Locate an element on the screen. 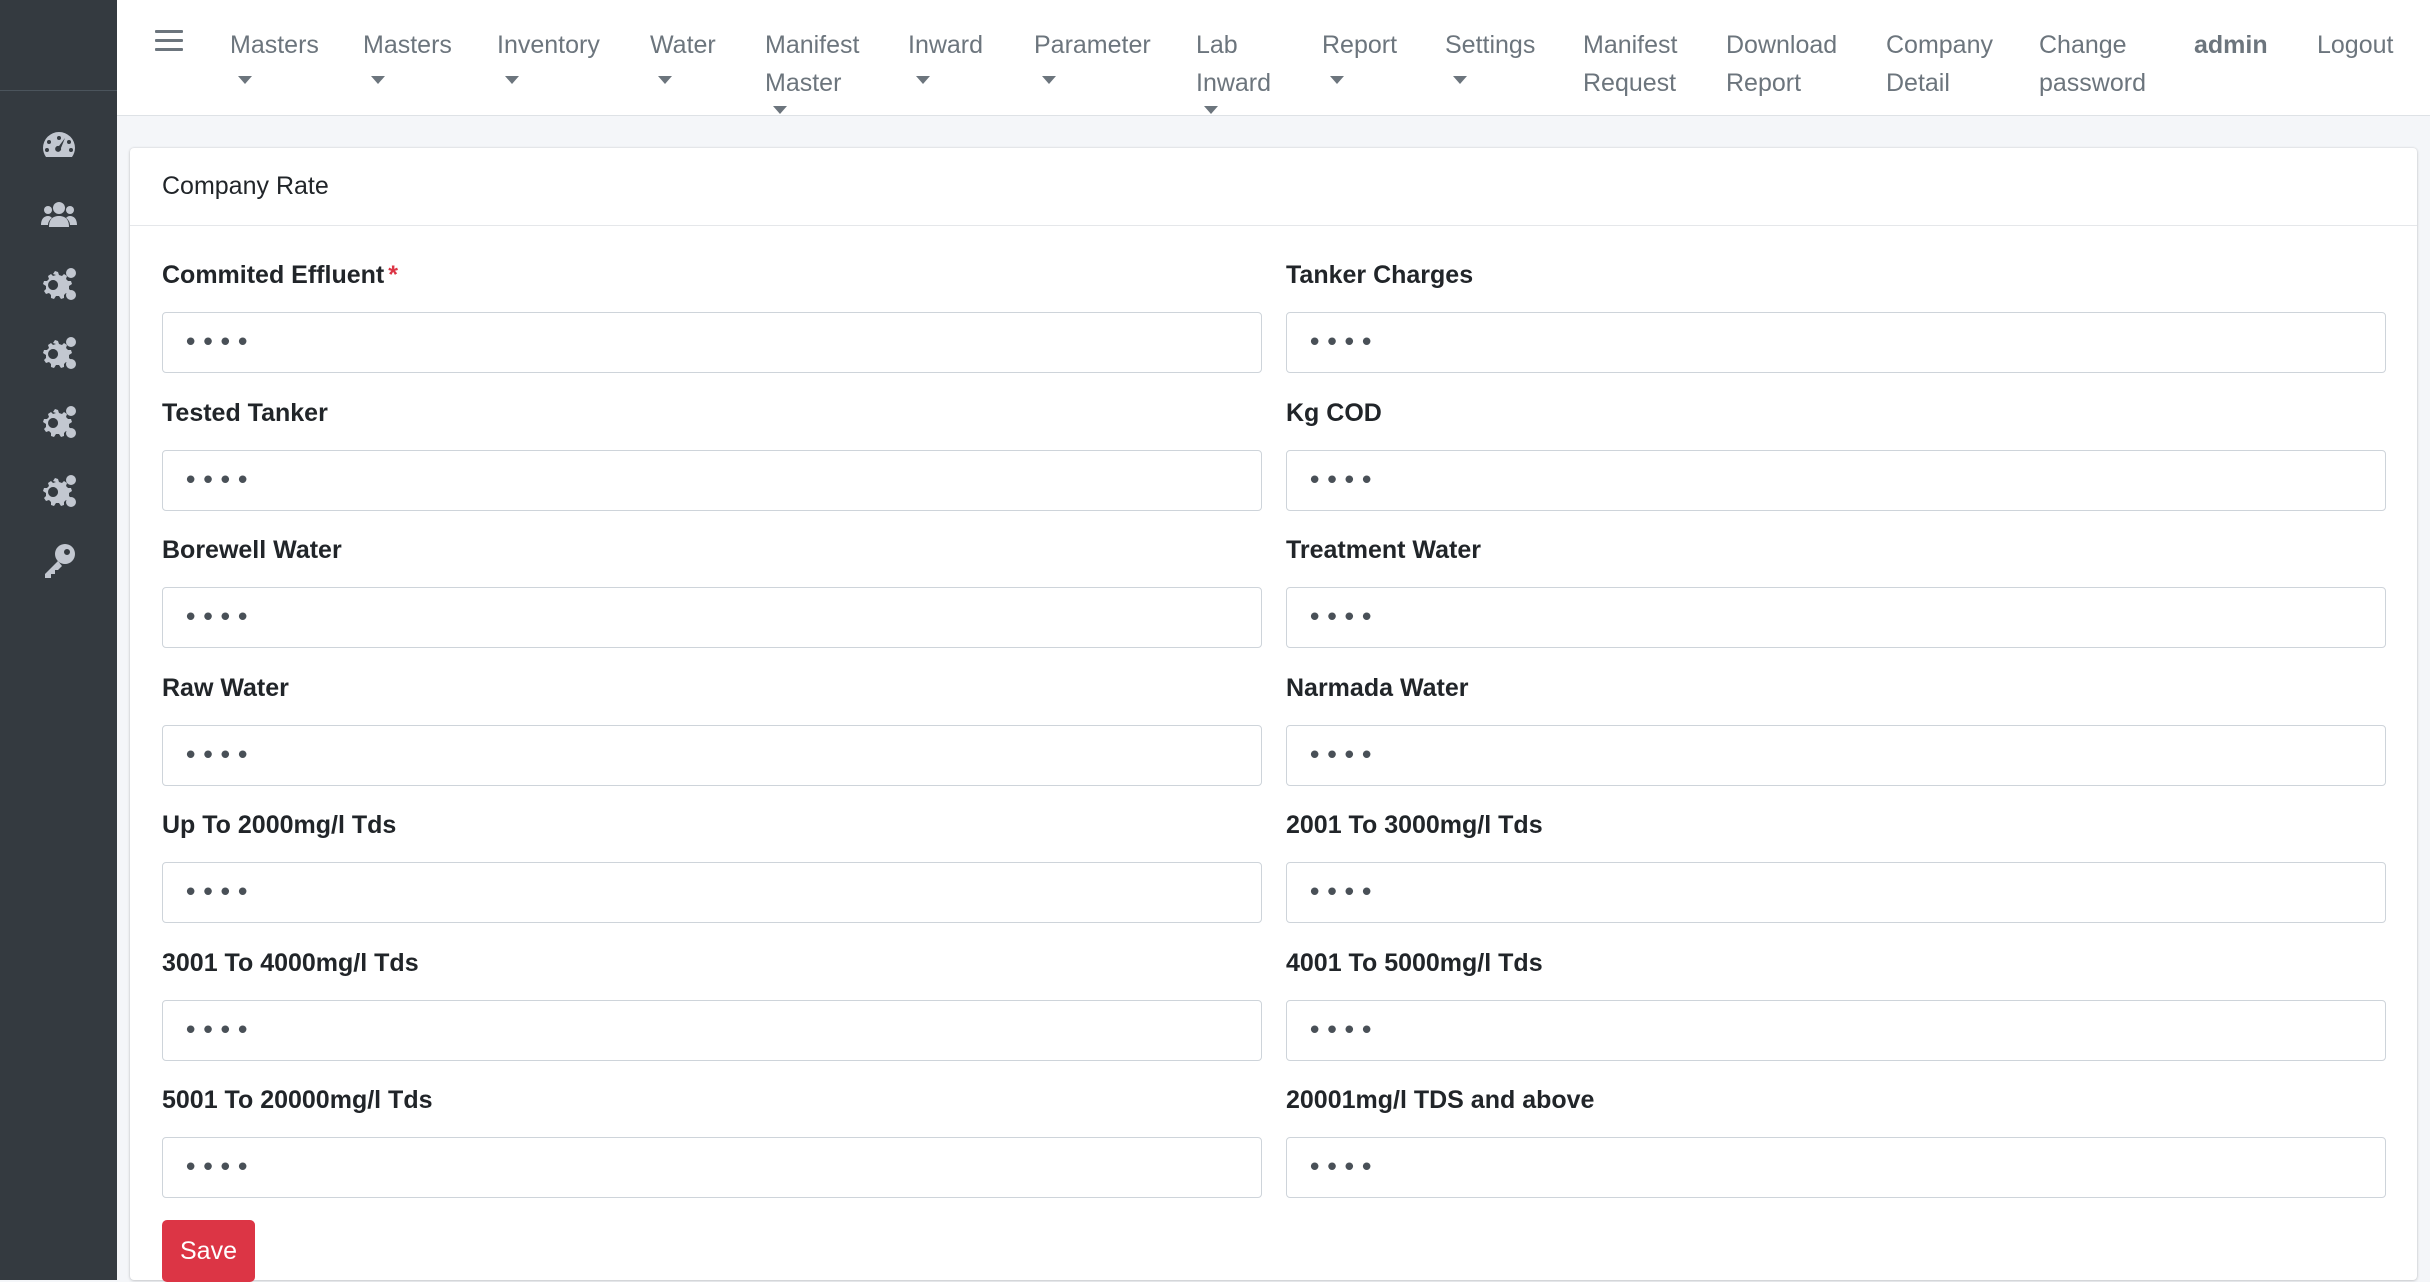  field-tds-5001-20000: 5001 To 20000mg/l Tds is located at coordinates (712, 1140).